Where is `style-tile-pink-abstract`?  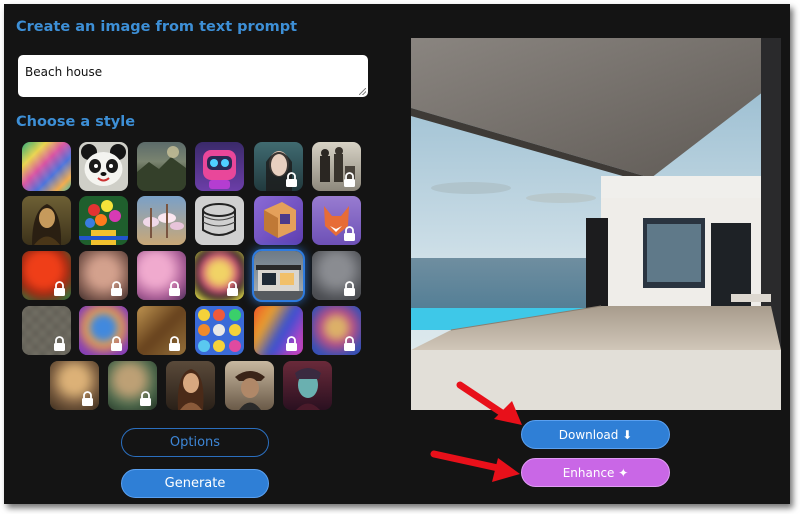
style-tile-pink-abstract is located at coordinates (161, 275).